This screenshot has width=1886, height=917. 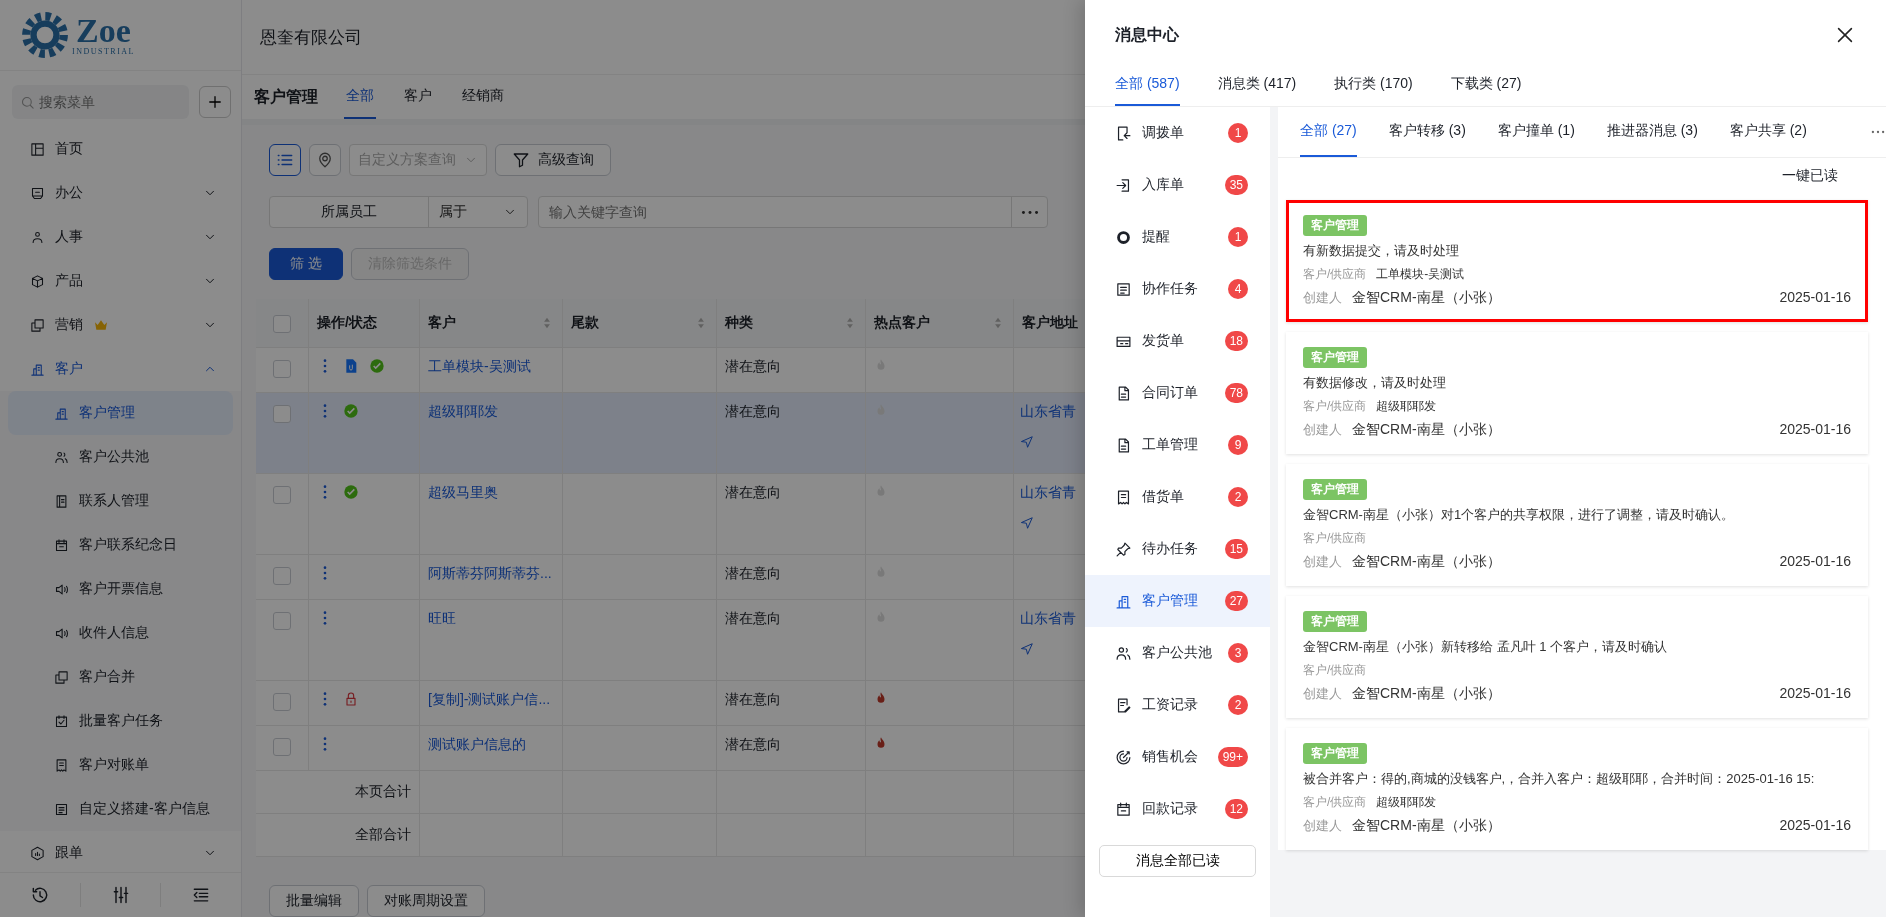 What do you see at coordinates (1536, 132) in the screenshot?
I see `tab: 客户撞单 (1)` at bounding box center [1536, 132].